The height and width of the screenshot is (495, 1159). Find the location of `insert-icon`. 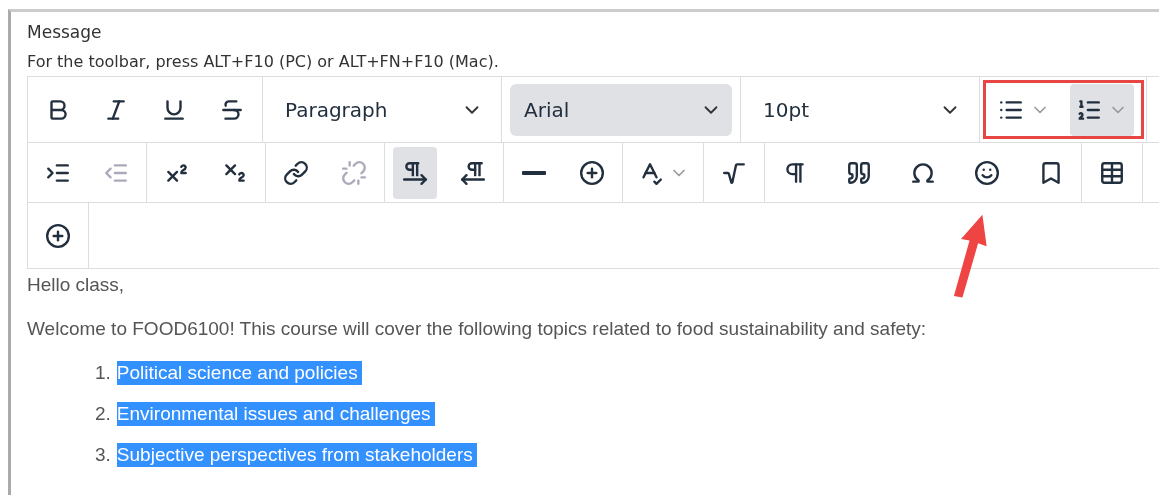

insert-icon is located at coordinates (592, 172).